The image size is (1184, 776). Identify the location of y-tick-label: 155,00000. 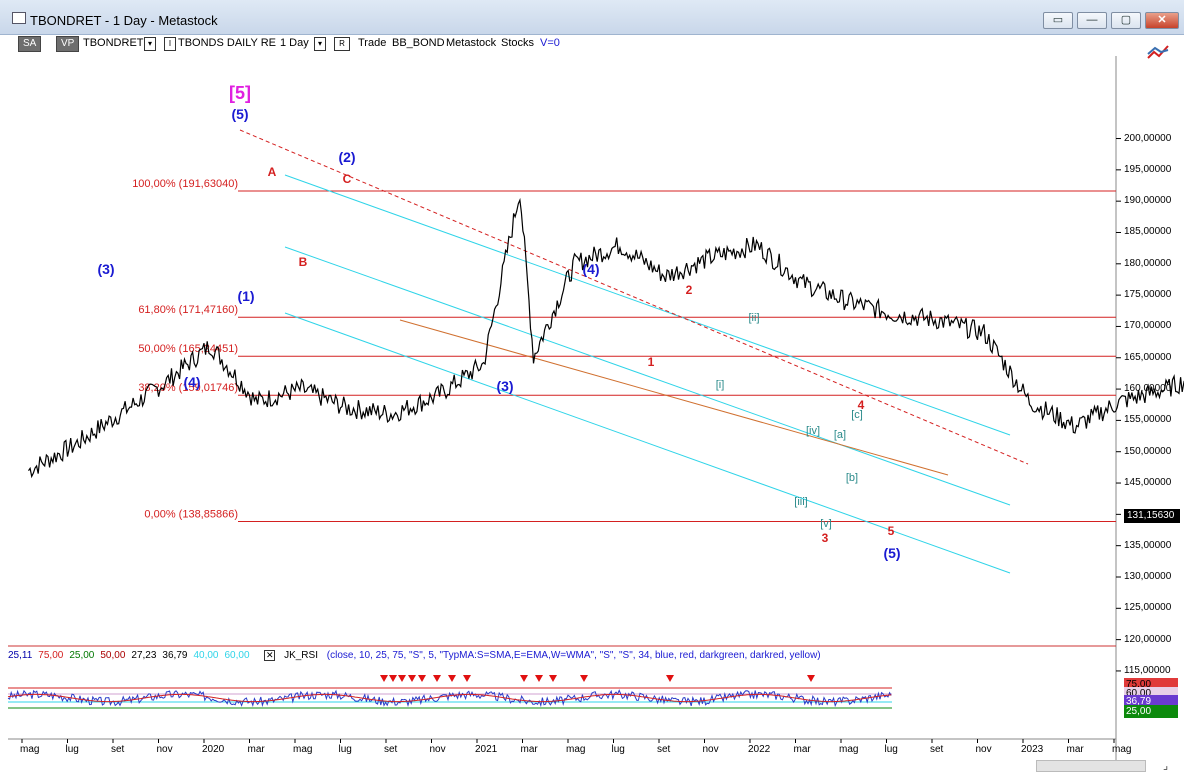
(1148, 420).